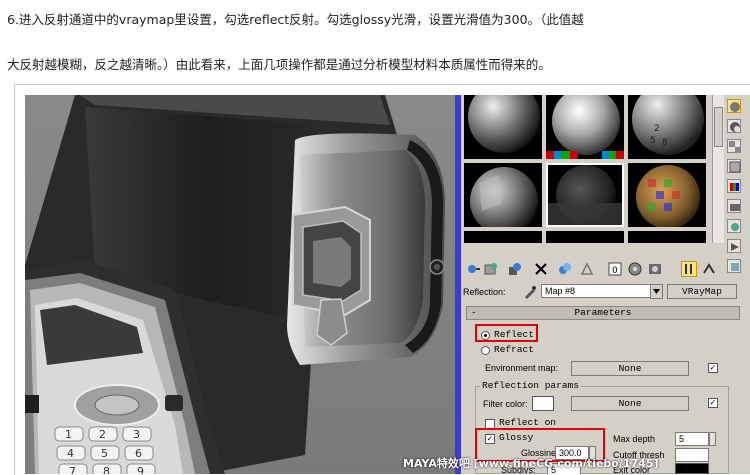 The width and height of the screenshot is (750, 475). Describe the element at coordinates (702, 291) in the screenshot. I see `map-type-button: VRayMap` at that location.